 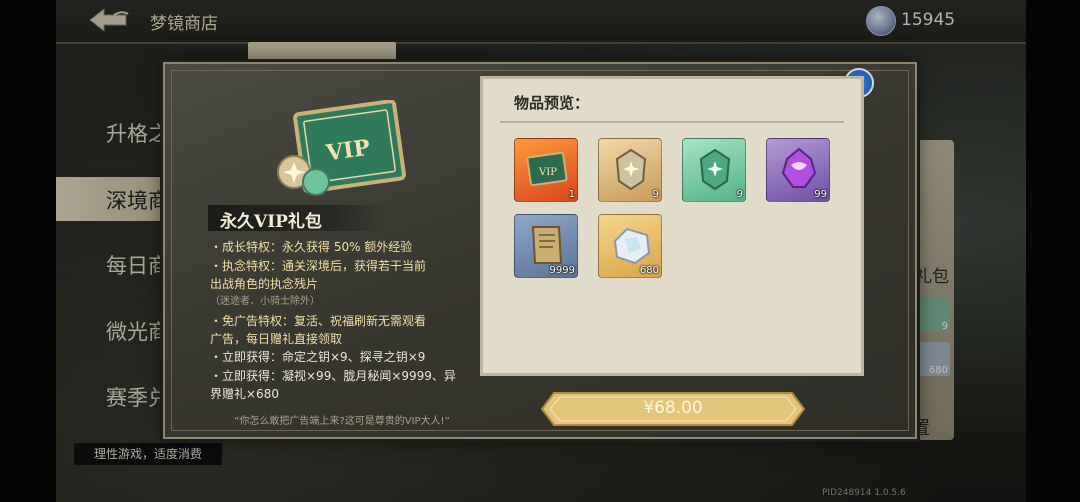 What do you see at coordinates (672, 122) in the screenshot?
I see `divider` at bounding box center [672, 122].